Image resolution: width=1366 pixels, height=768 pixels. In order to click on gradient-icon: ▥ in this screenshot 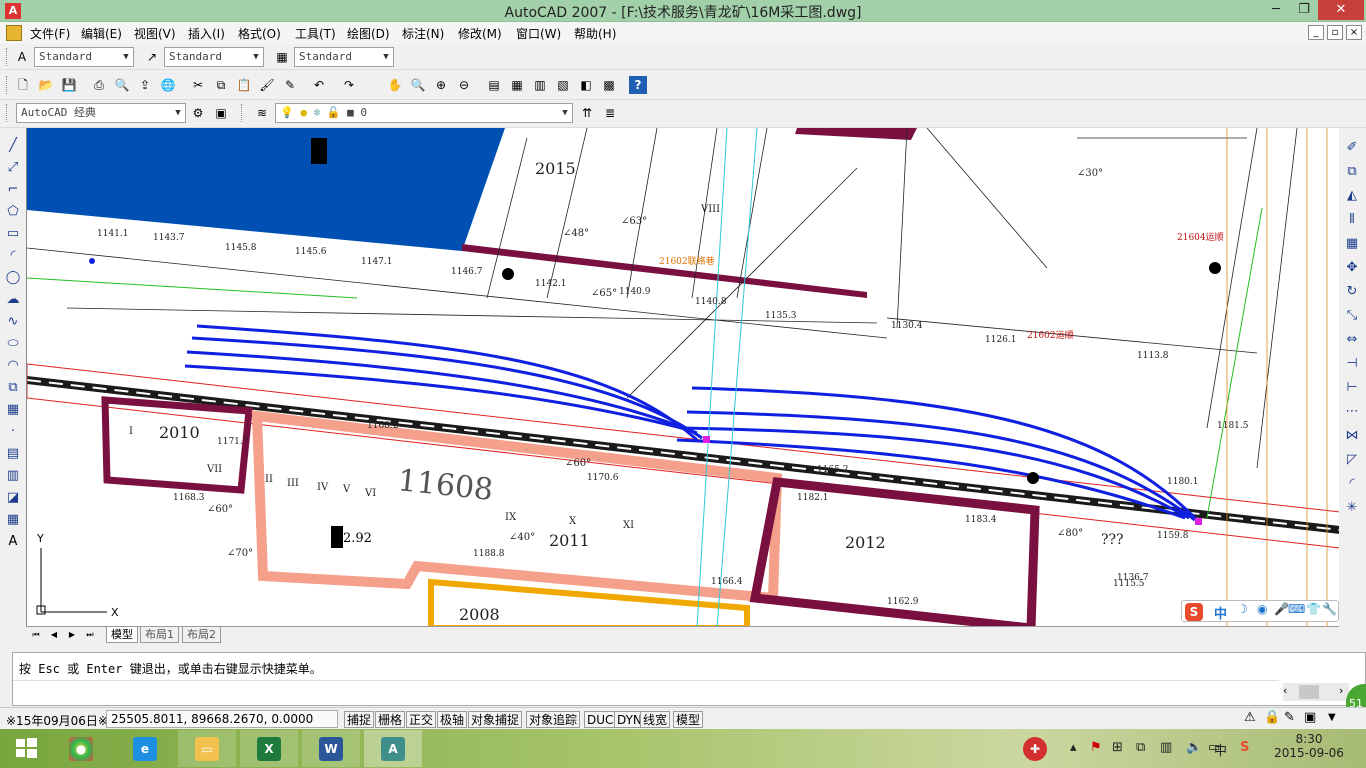, I will do `click(13, 476)`.